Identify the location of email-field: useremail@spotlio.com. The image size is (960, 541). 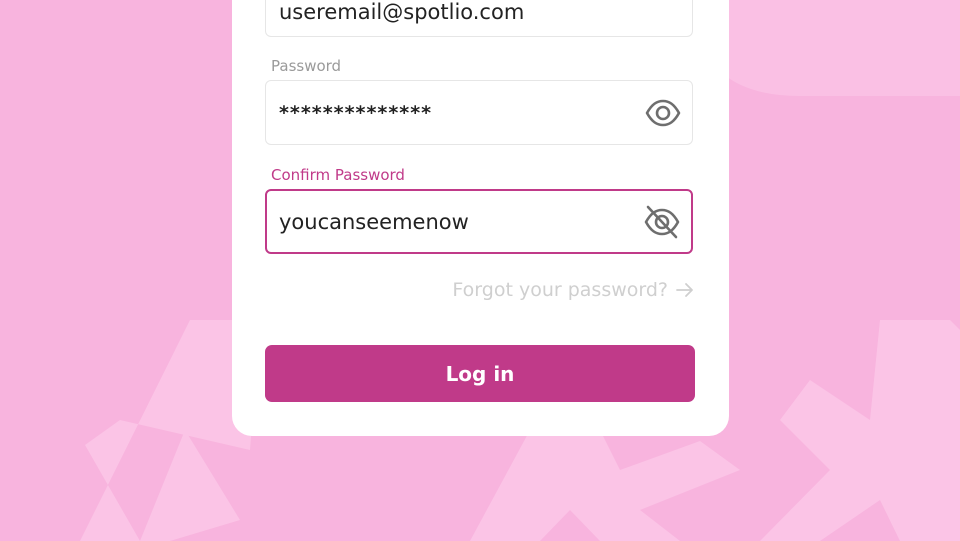
(479, 18).